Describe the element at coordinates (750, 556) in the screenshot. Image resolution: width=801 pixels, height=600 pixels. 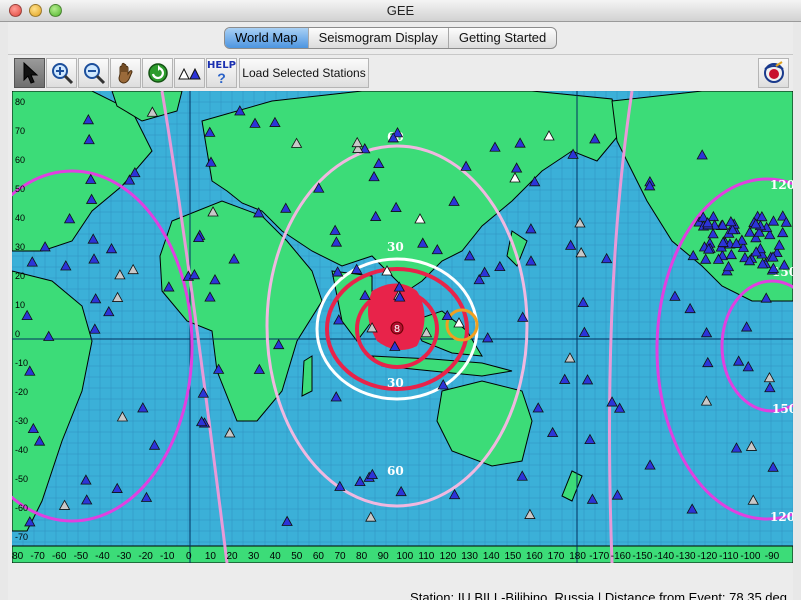
I see `longitude-tick-label: -100` at that location.